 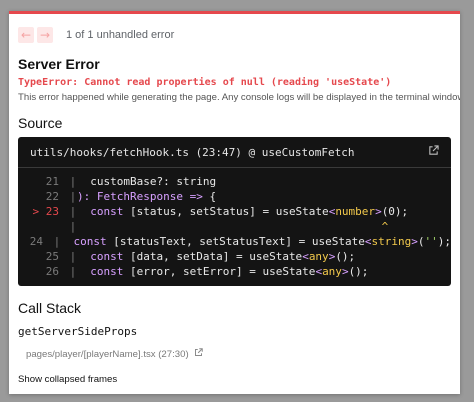 I want to click on code-line-marker: | ^, so click(x=234, y=226).